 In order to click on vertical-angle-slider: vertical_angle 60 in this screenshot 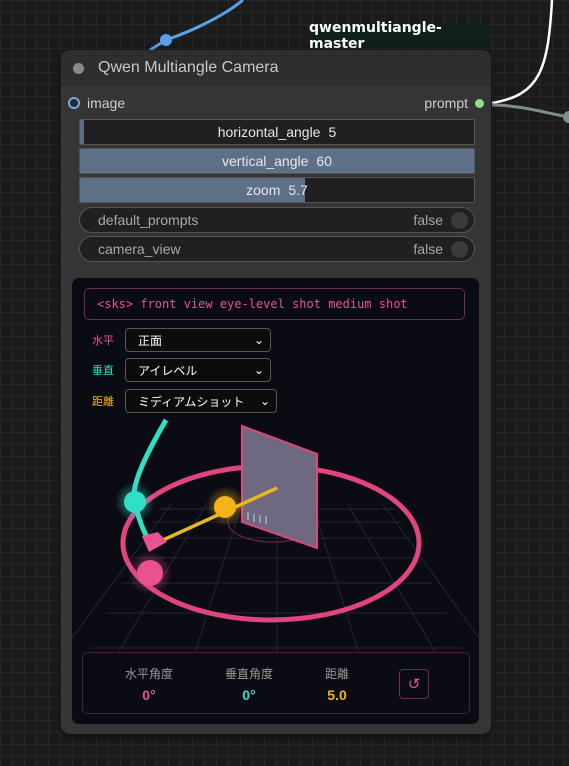, I will do `click(277, 161)`.